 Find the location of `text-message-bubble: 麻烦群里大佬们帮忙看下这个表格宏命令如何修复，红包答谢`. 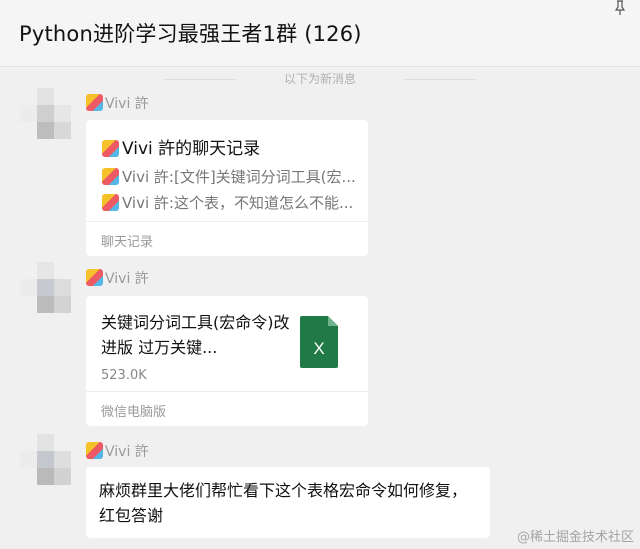

text-message-bubble: 麻烦群里大佬们帮忙看下这个表格宏命令如何修复，红包答谢 is located at coordinates (288, 502).